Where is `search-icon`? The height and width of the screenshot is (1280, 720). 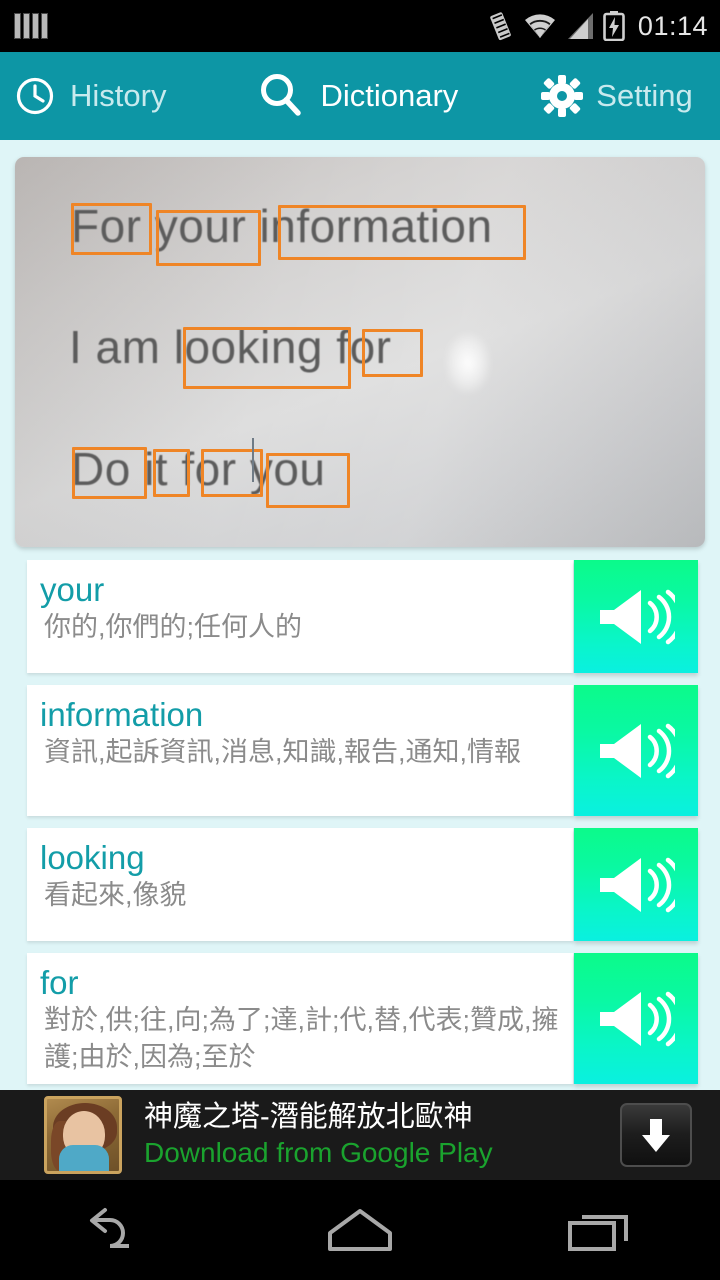 search-icon is located at coordinates (281, 96).